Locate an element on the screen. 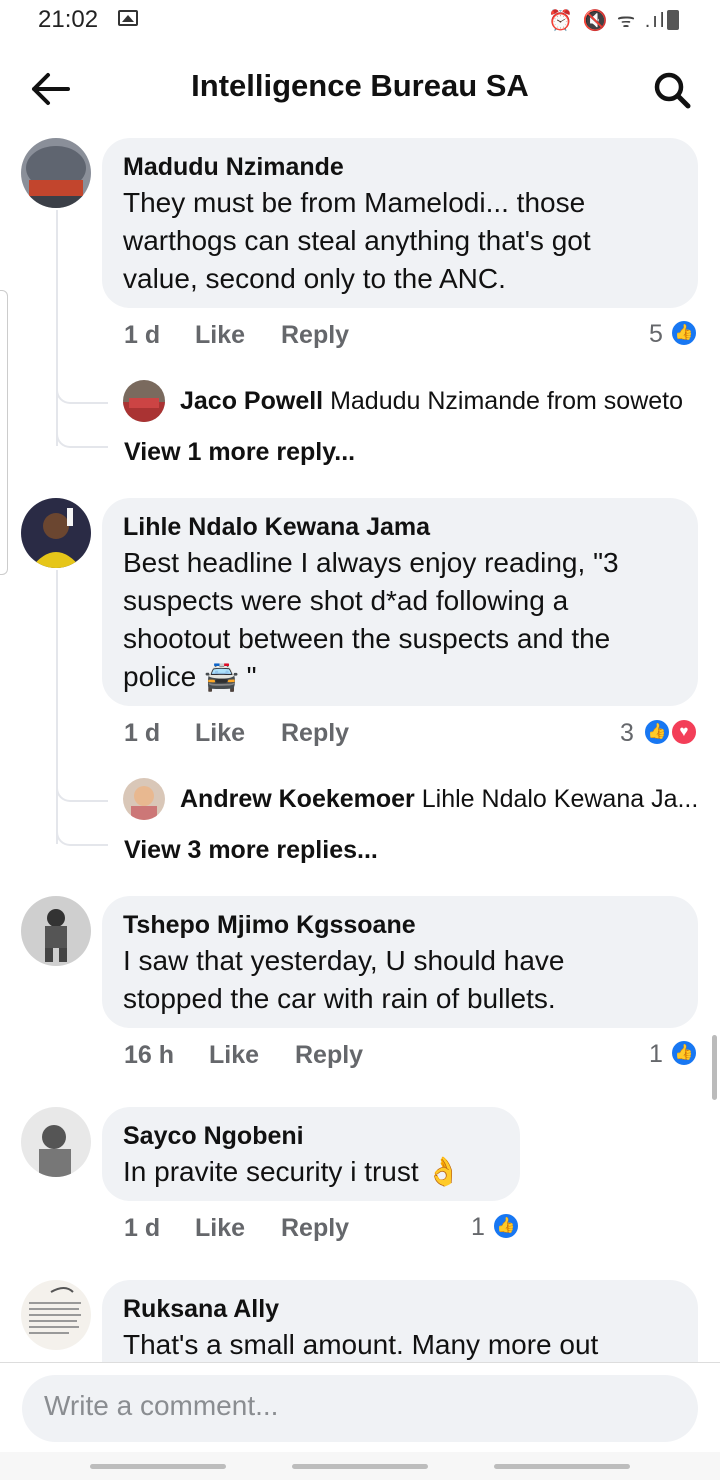  comment-actions: 16 h Like Reply is located at coordinates (274, 1056).